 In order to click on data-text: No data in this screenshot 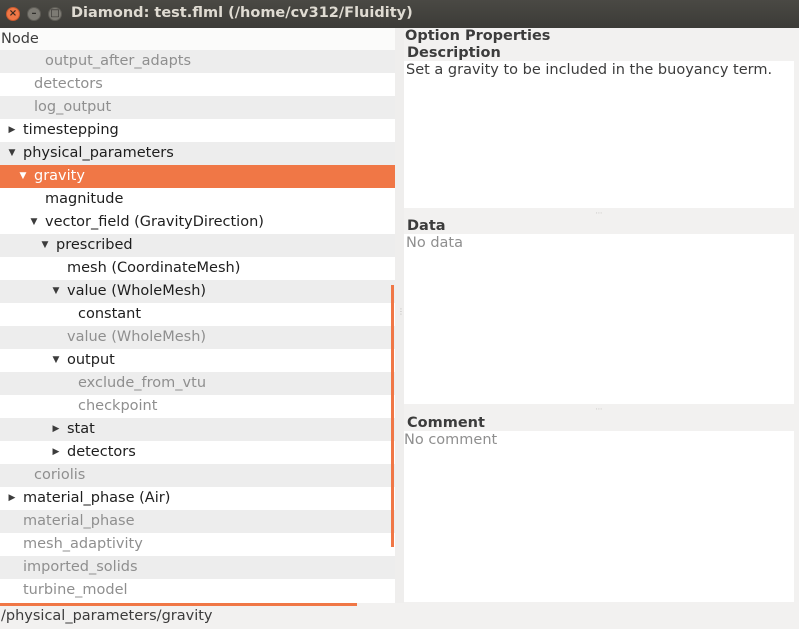, I will do `click(434, 243)`.